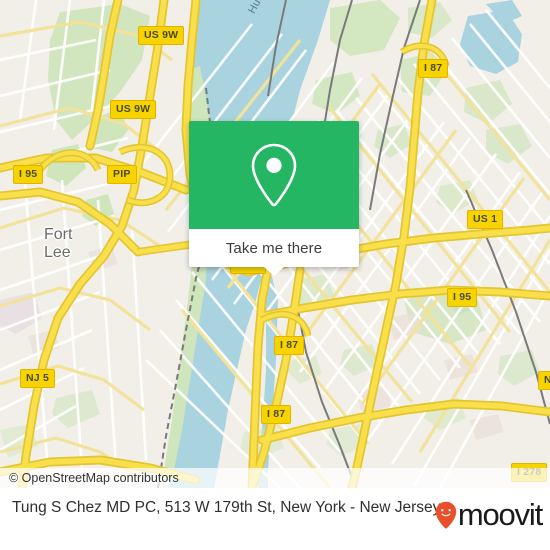 This screenshot has height=550, width=550. What do you see at coordinates (276, 414) in the screenshot?
I see `shield-i-87-south: I 87` at bounding box center [276, 414].